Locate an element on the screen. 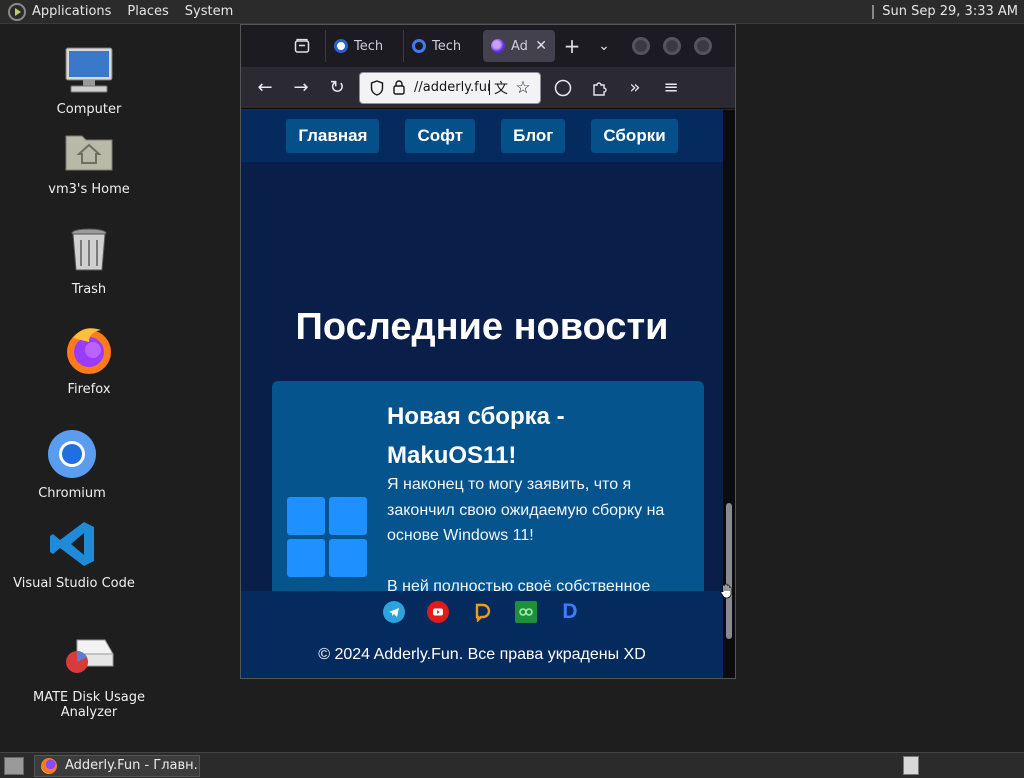 Image resolution: width=1024 pixels, height=778 pixels. d-icon: D is located at coordinates (570, 611).